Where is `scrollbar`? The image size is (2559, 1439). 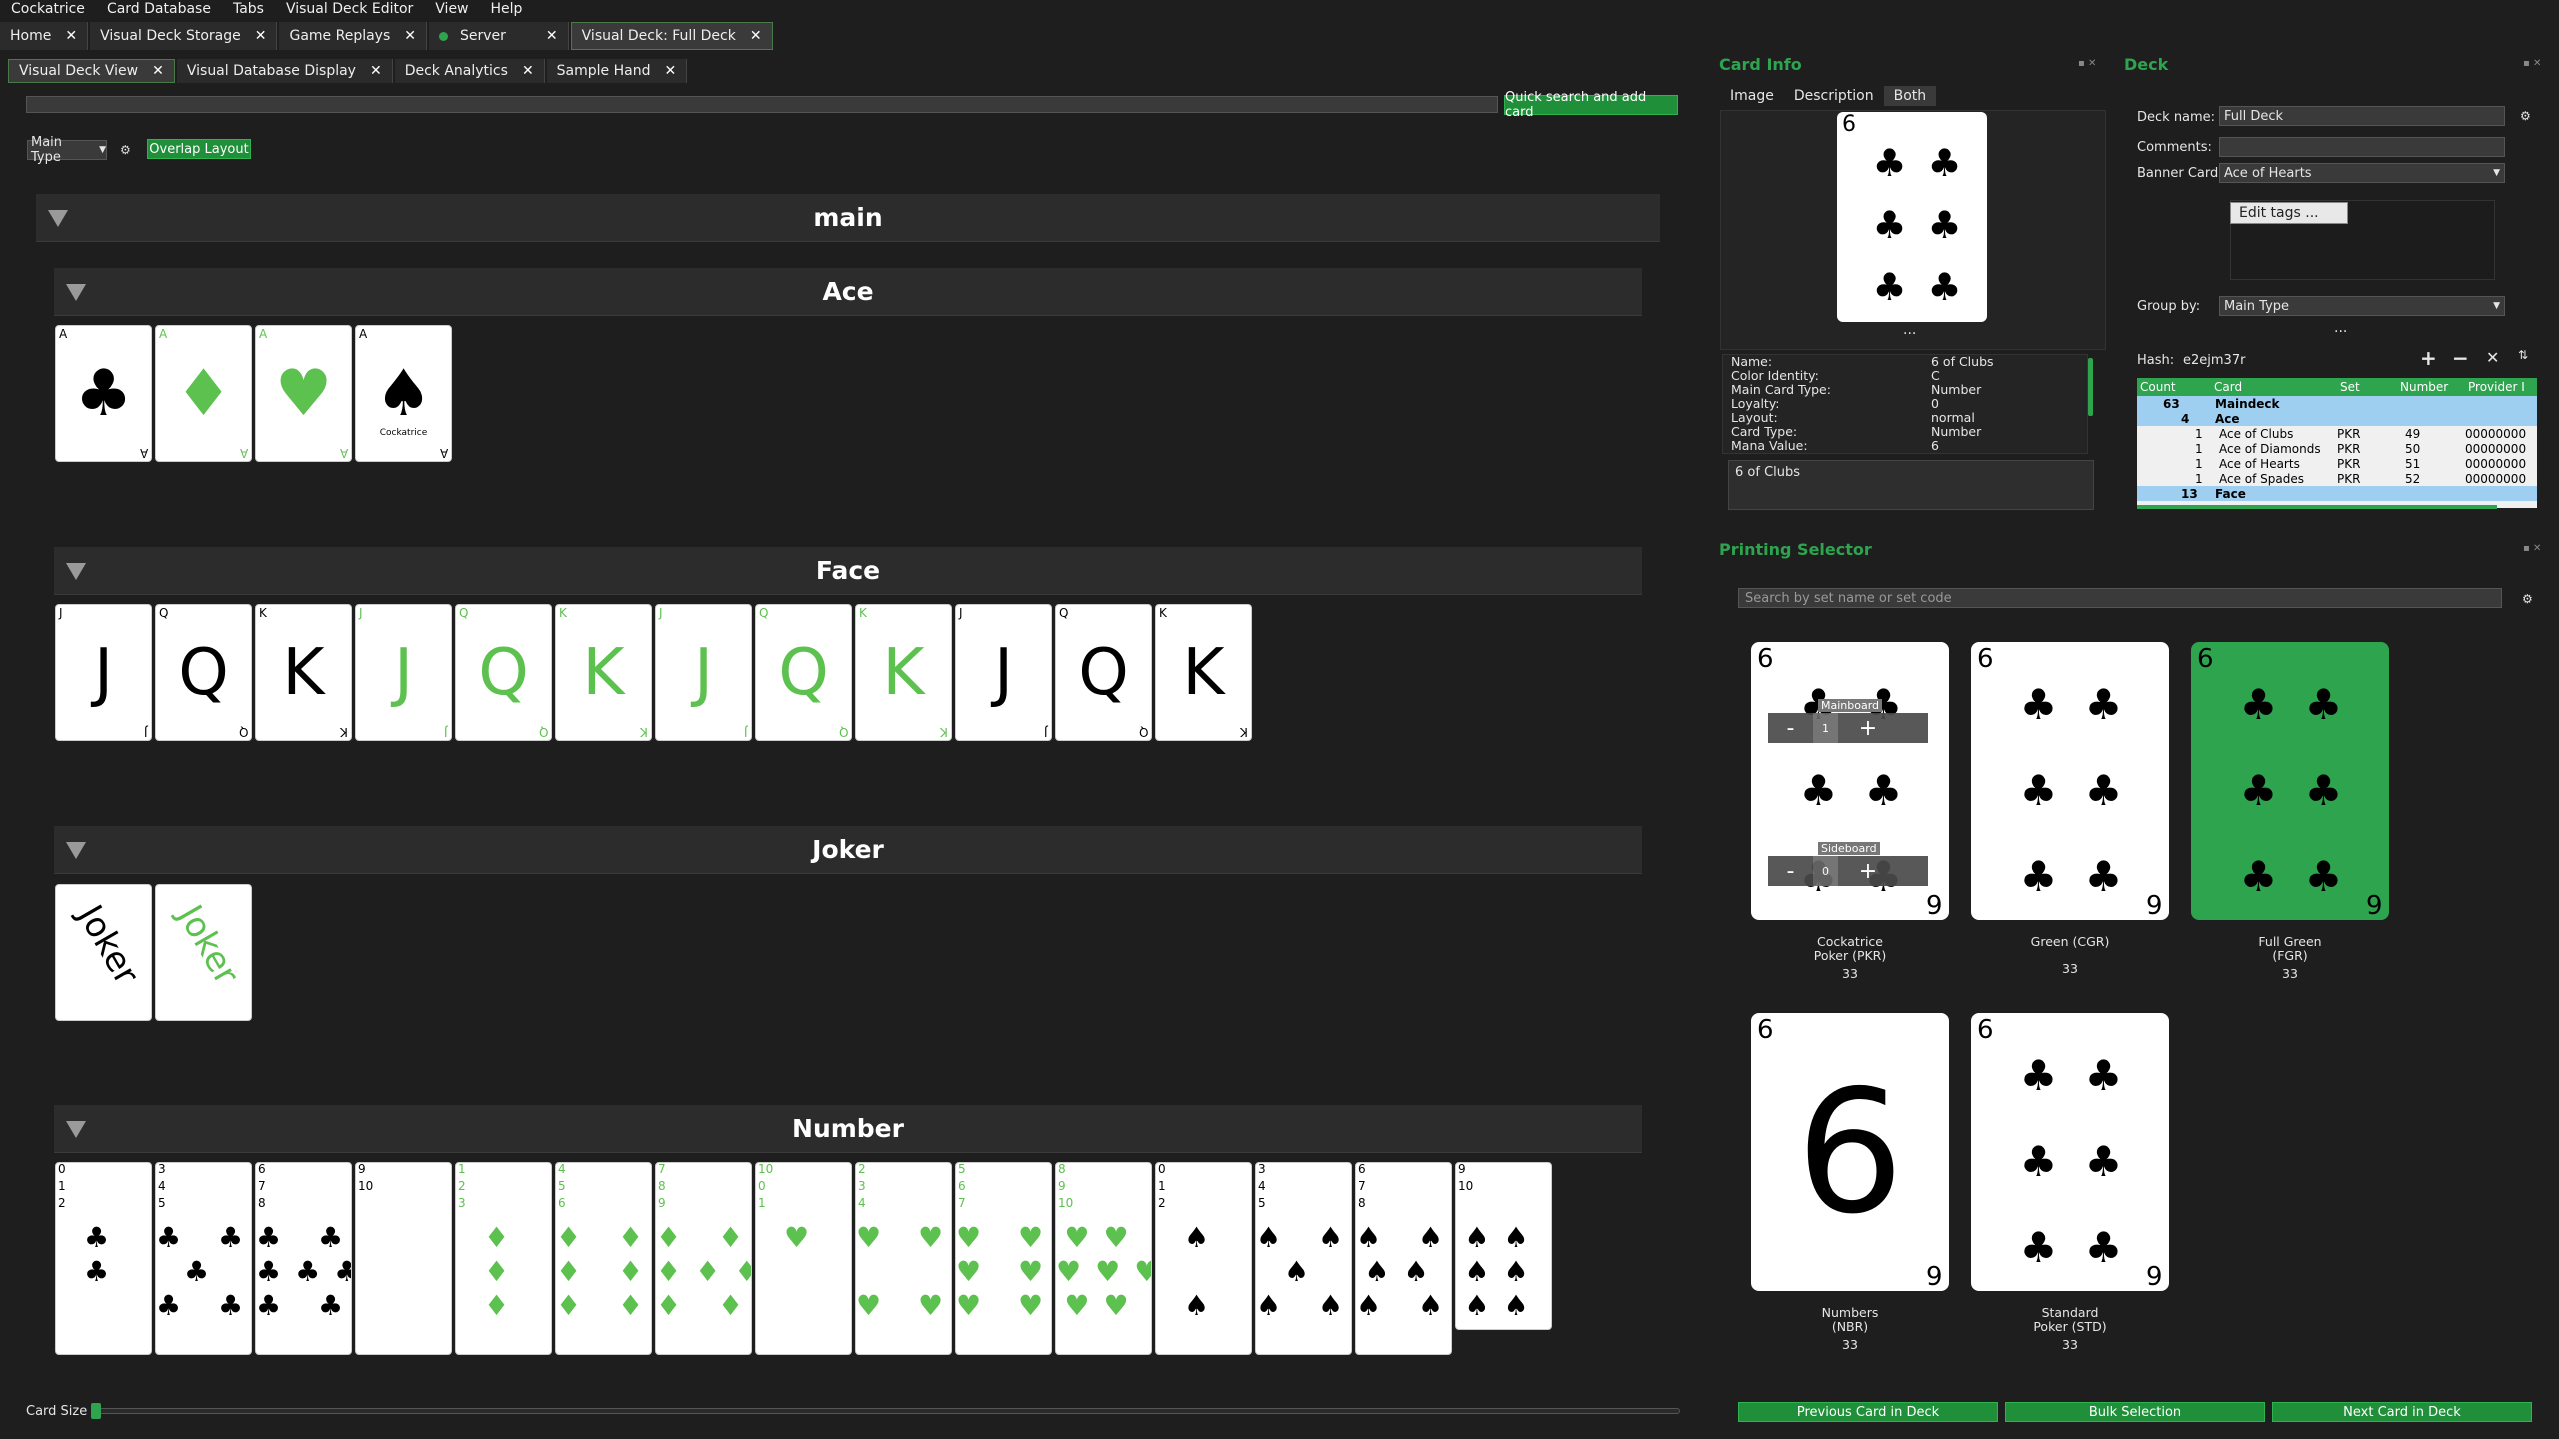 scrollbar is located at coordinates (2317, 507).